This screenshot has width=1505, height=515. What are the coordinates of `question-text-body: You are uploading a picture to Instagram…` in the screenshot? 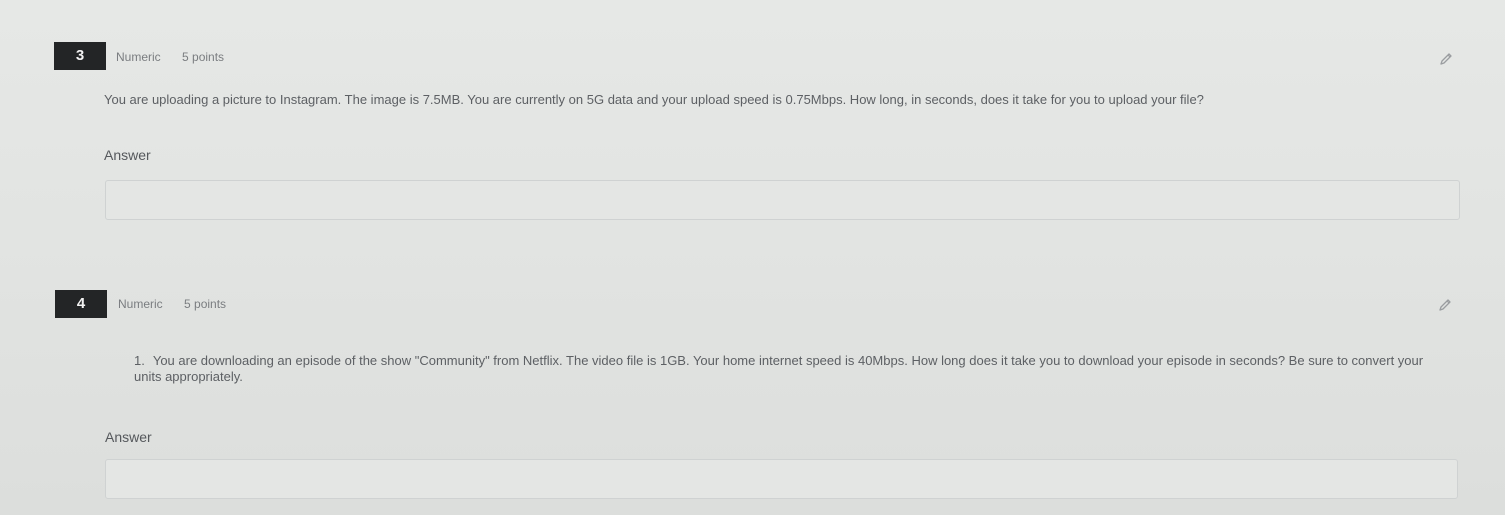 It's located at (654, 99).